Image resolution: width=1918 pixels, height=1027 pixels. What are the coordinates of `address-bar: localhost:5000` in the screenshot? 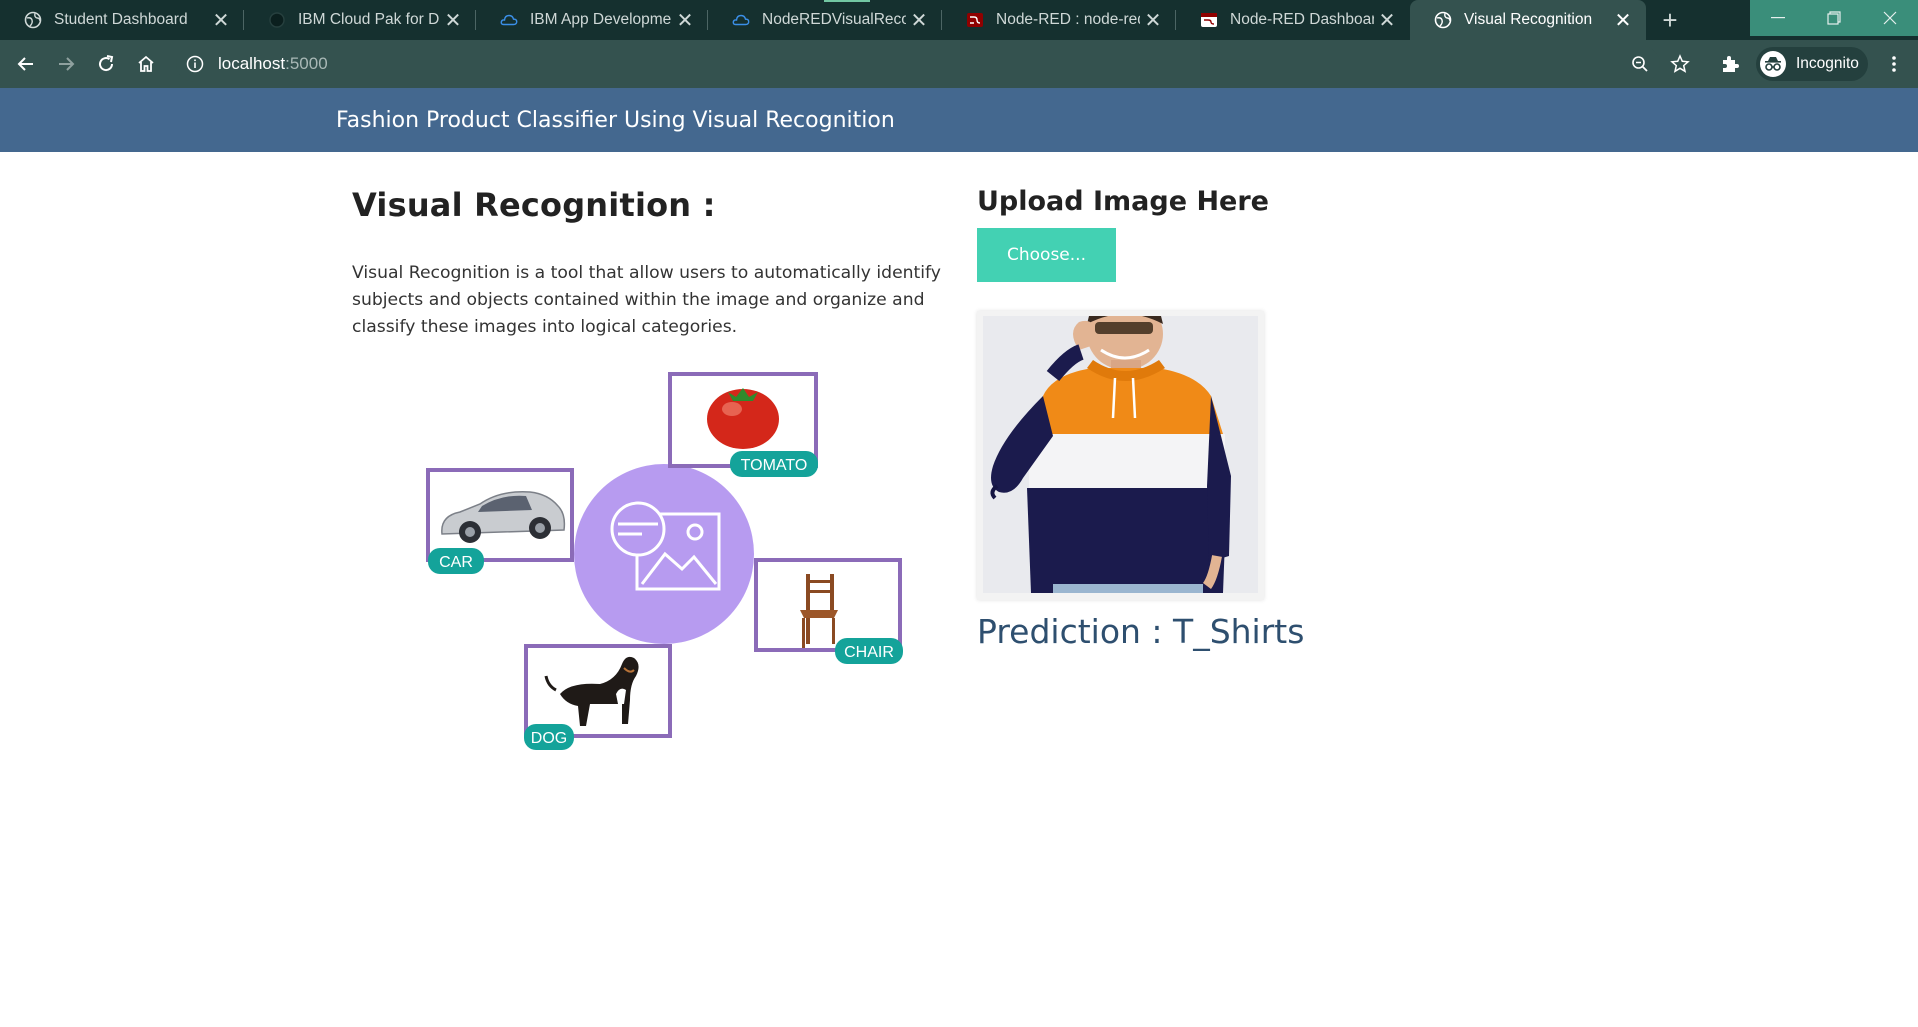 It's located at (918, 64).